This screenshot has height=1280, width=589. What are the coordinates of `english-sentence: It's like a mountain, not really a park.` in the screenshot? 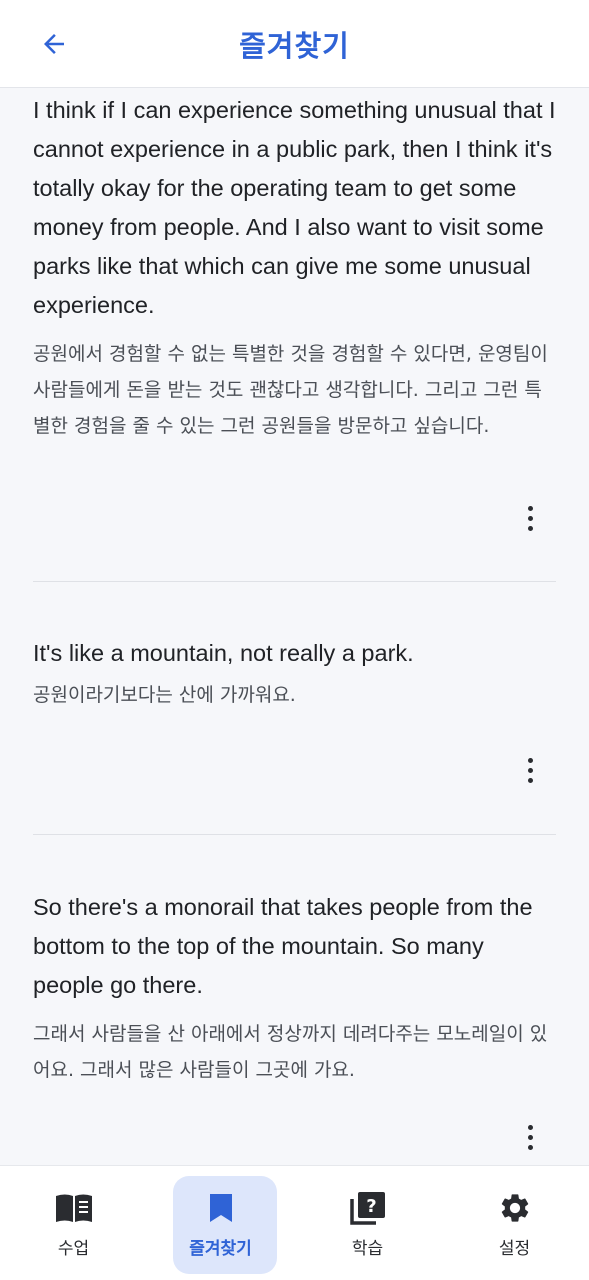 It's located at (223, 653).